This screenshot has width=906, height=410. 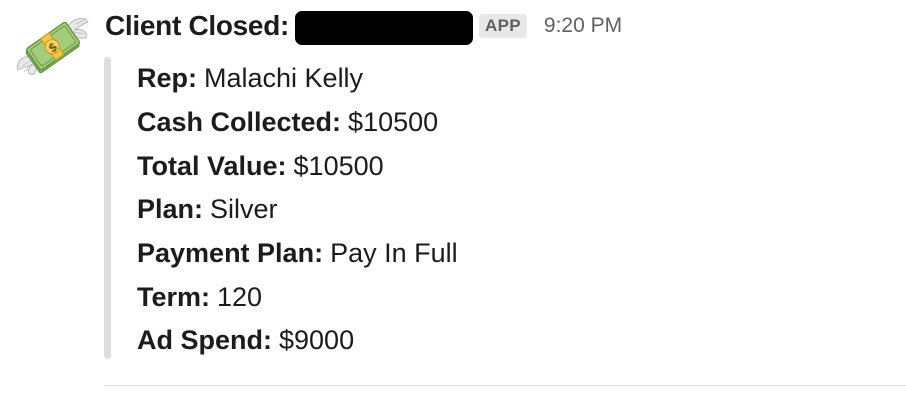 I want to click on field-label: Ad Spend:, so click(x=204, y=340).